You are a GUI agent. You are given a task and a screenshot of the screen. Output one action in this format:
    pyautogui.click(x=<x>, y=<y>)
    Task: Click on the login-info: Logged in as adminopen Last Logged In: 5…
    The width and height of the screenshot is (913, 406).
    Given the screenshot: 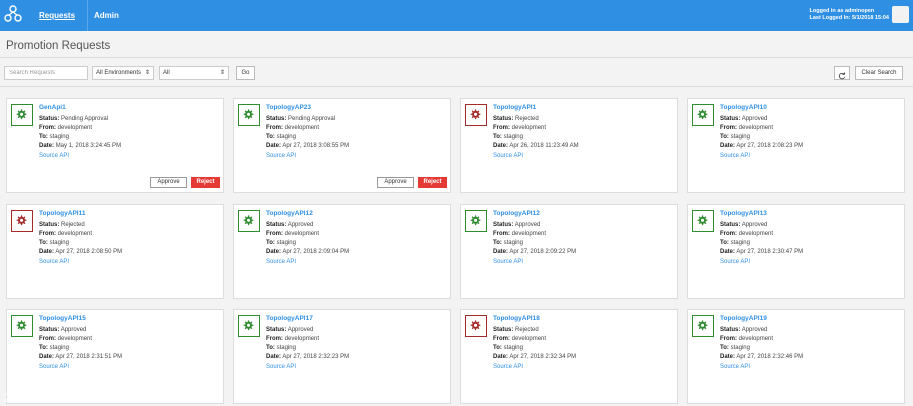 What is the action you would take?
    pyautogui.click(x=849, y=15)
    